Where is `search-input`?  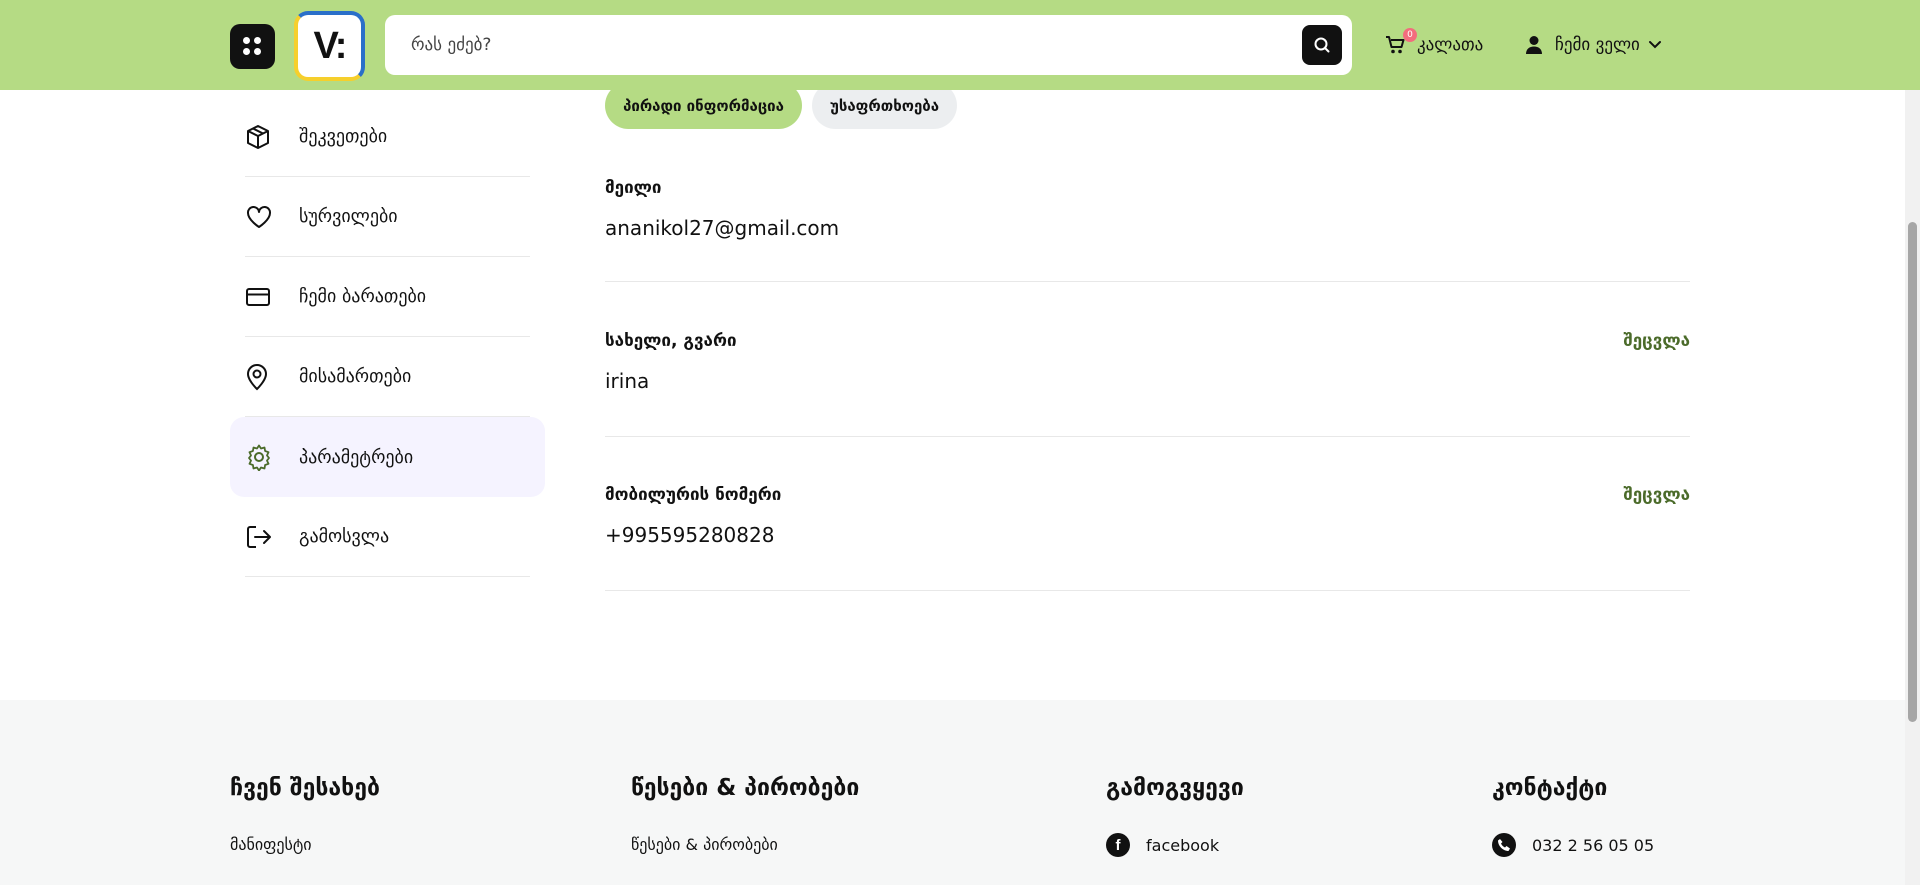 search-input is located at coordinates (851, 45).